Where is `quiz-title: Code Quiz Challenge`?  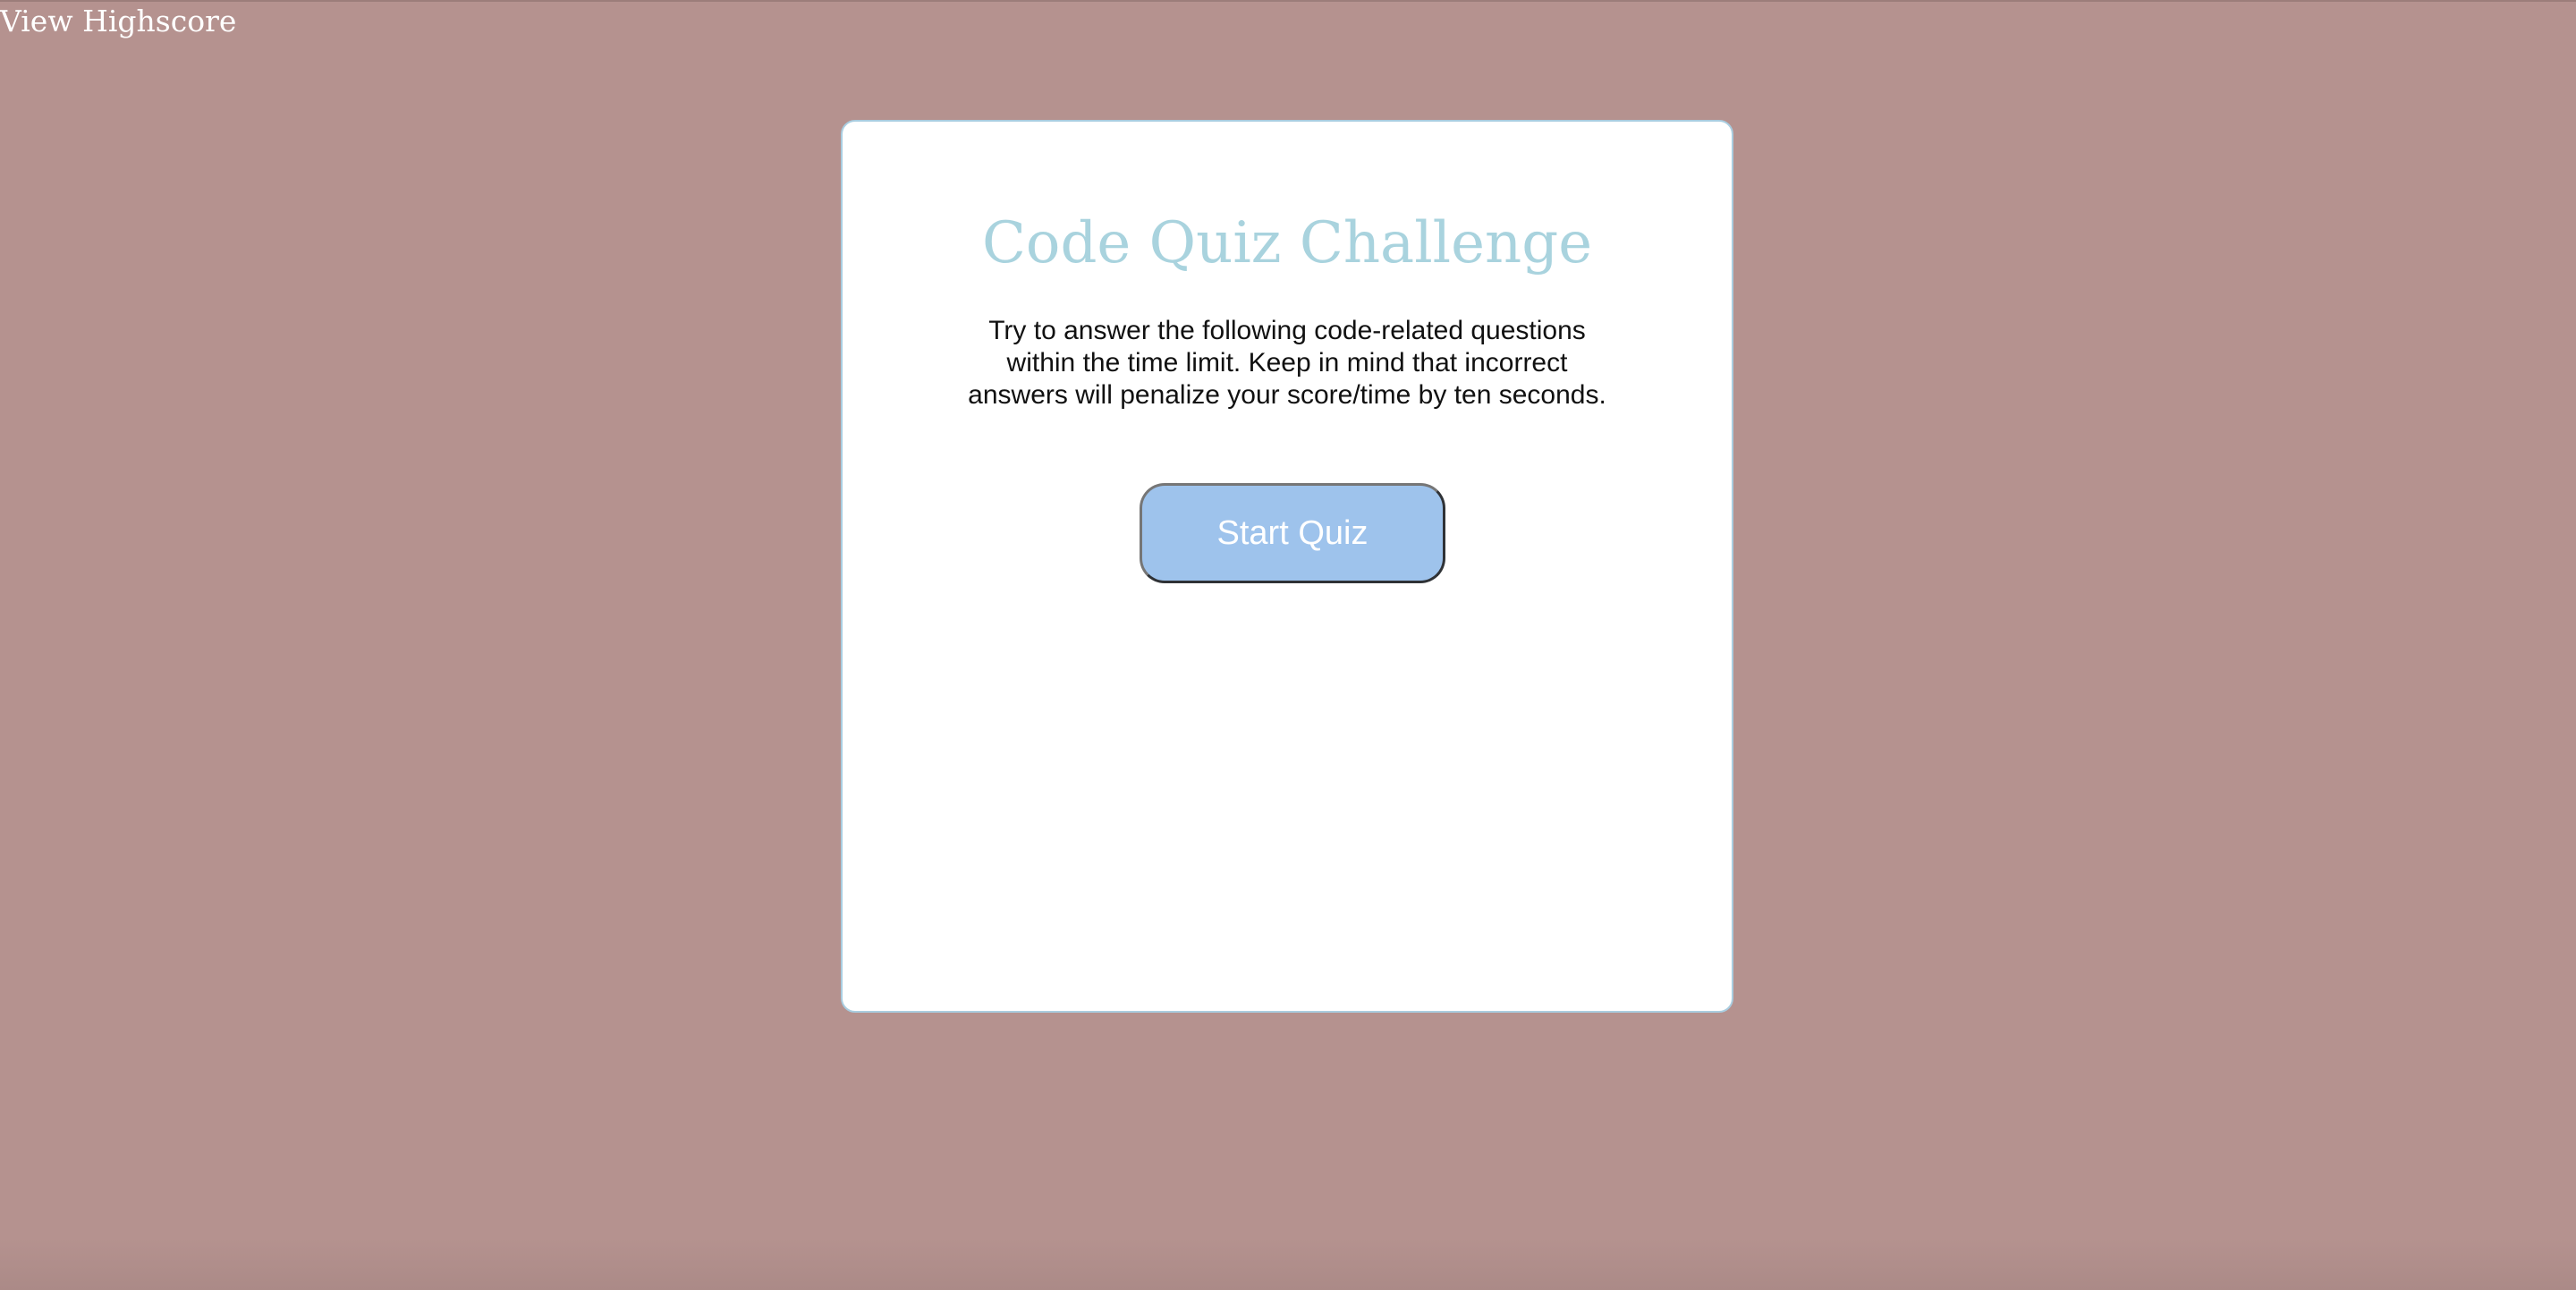 quiz-title: Code Quiz Challenge is located at coordinates (1287, 243).